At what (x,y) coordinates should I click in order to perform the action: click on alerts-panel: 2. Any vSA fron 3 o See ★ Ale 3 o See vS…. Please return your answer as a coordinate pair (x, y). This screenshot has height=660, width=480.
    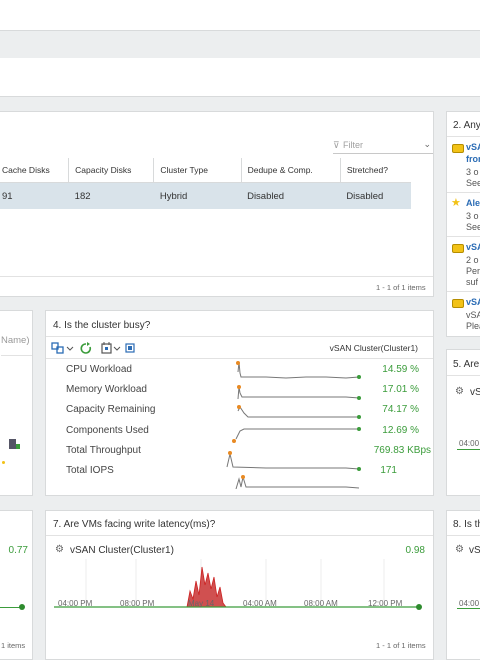
    Looking at the image, I should click on (463, 224).